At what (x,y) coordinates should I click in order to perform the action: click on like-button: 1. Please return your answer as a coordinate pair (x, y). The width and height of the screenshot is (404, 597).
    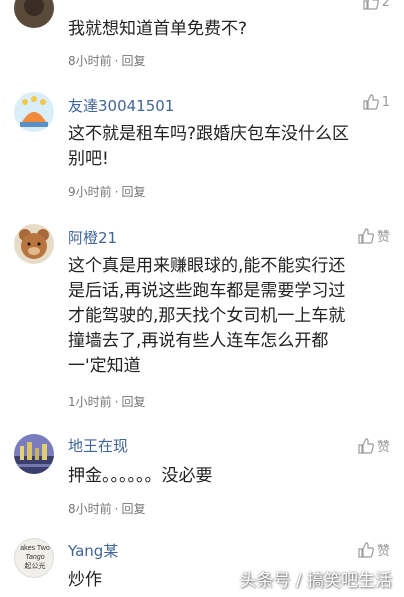
    Looking at the image, I should click on (376, 102).